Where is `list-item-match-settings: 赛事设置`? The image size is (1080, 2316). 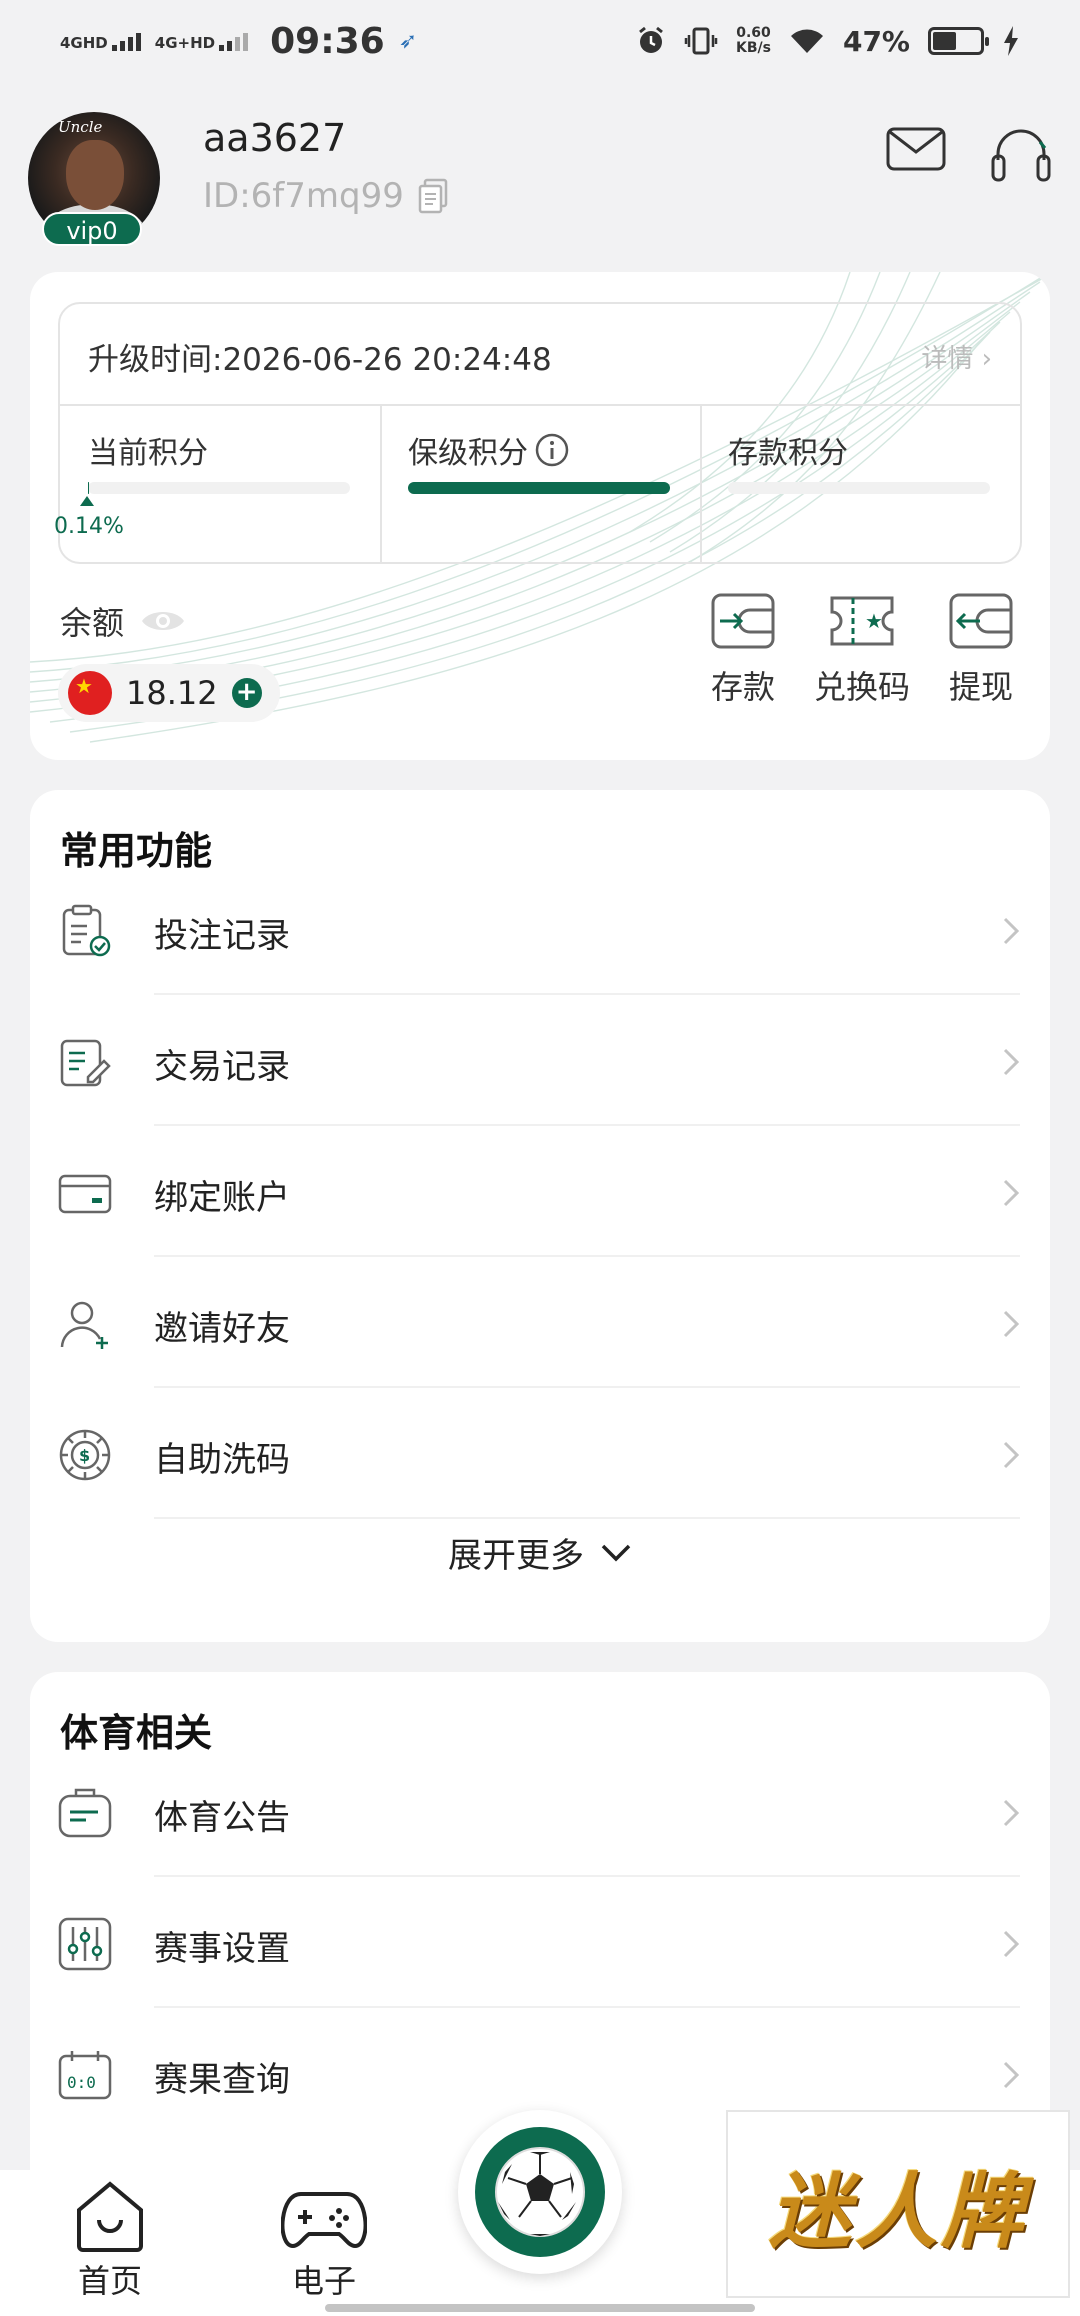 list-item-match-settings: 赛事设置 is located at coordinates (540, 1942).